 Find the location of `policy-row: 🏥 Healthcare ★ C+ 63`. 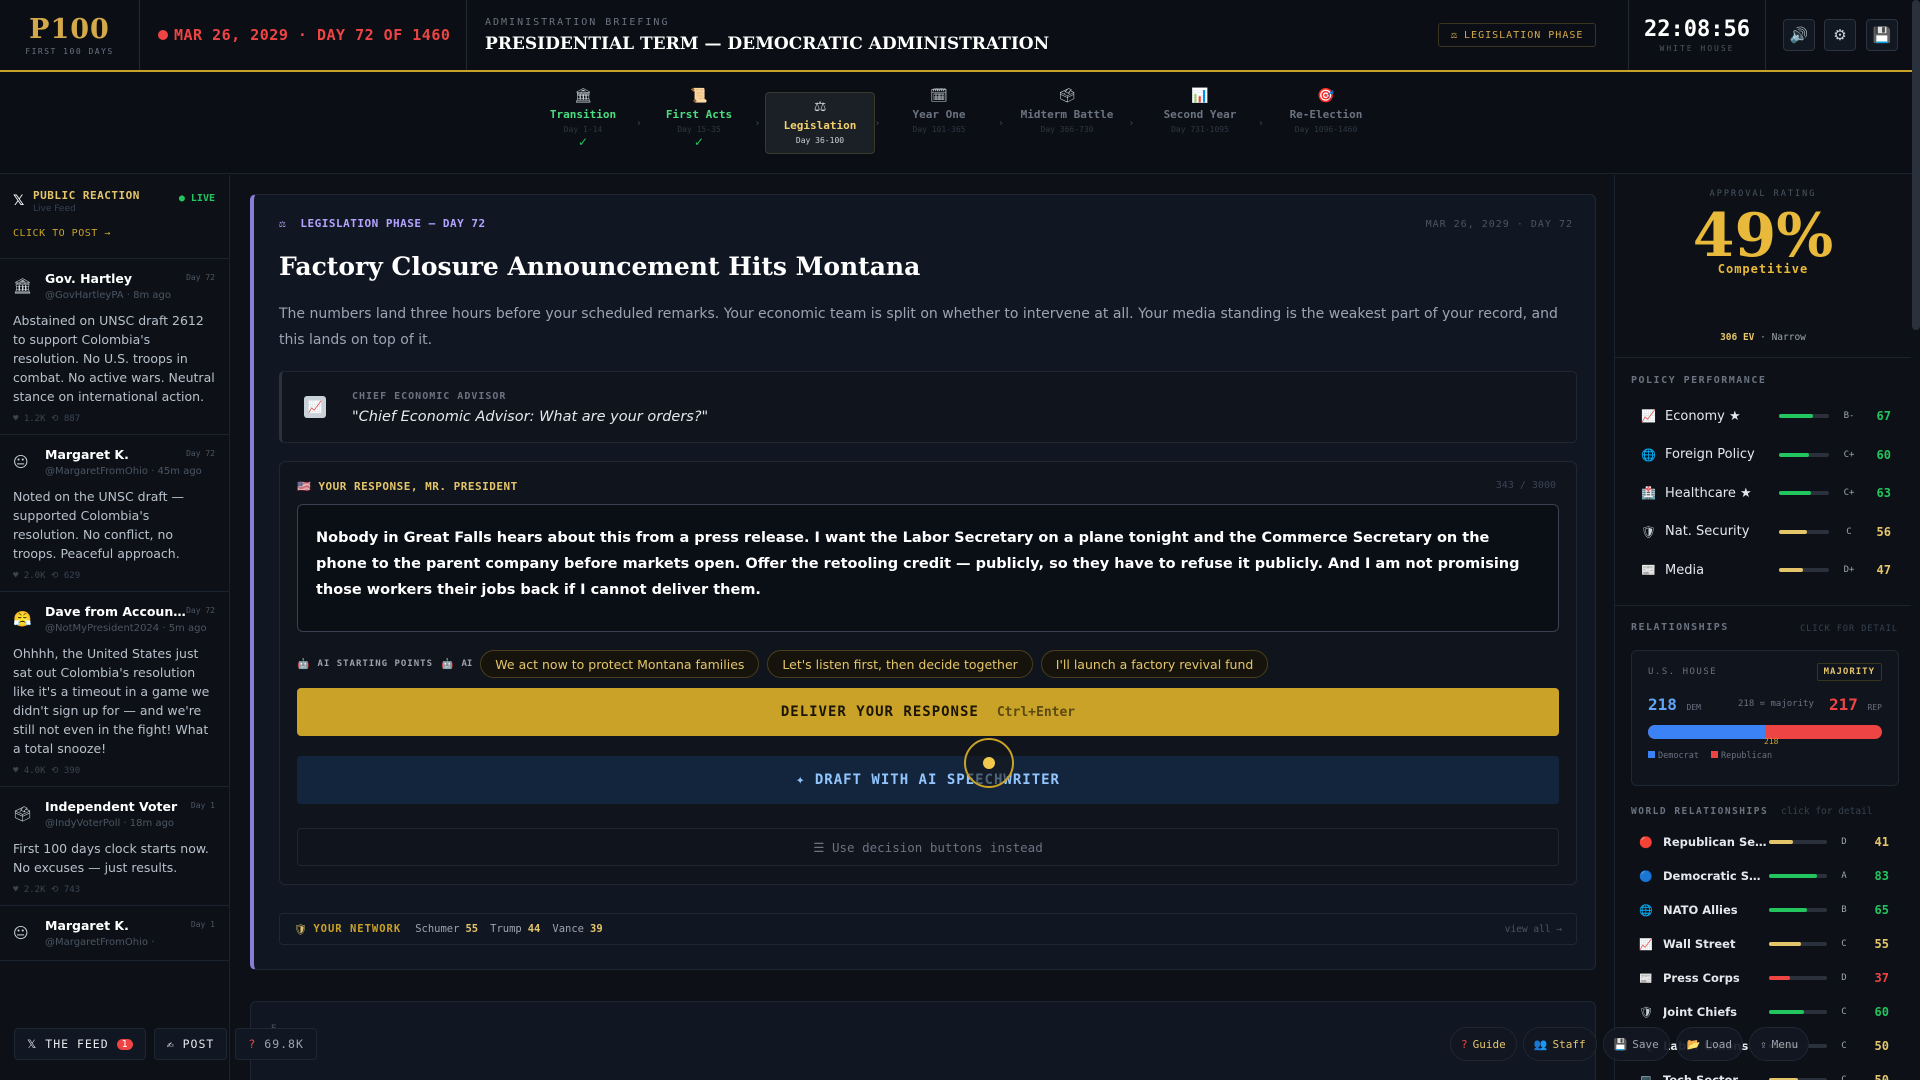

policy-row: 🏥 Healthcare ★ C+ 63 is located at coordinates (1769, 493).